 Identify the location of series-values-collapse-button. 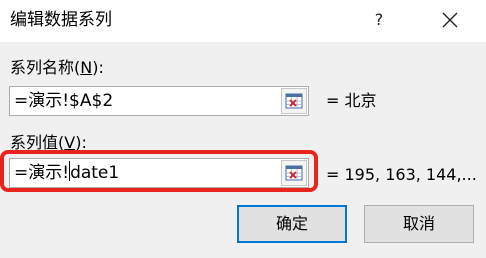
(294, 173).